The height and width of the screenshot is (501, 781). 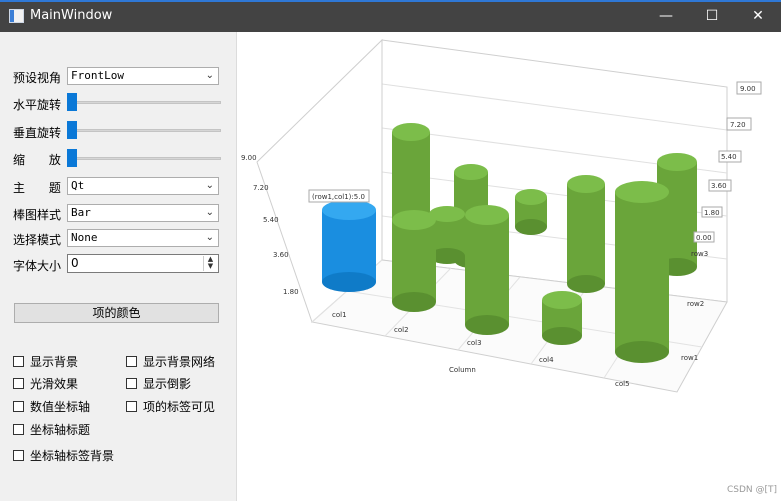 I want to click on col-label: col5, so click(x=622, y=384).